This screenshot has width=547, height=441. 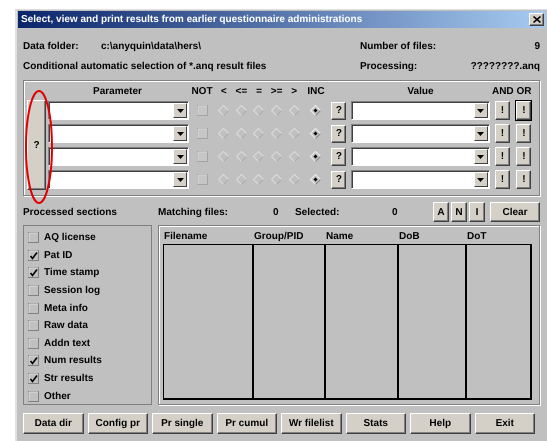 What do you see at coordinates (51, 47) in the screenshot?
I see `field-label: Data folder:` at bounding box center [51, 47].